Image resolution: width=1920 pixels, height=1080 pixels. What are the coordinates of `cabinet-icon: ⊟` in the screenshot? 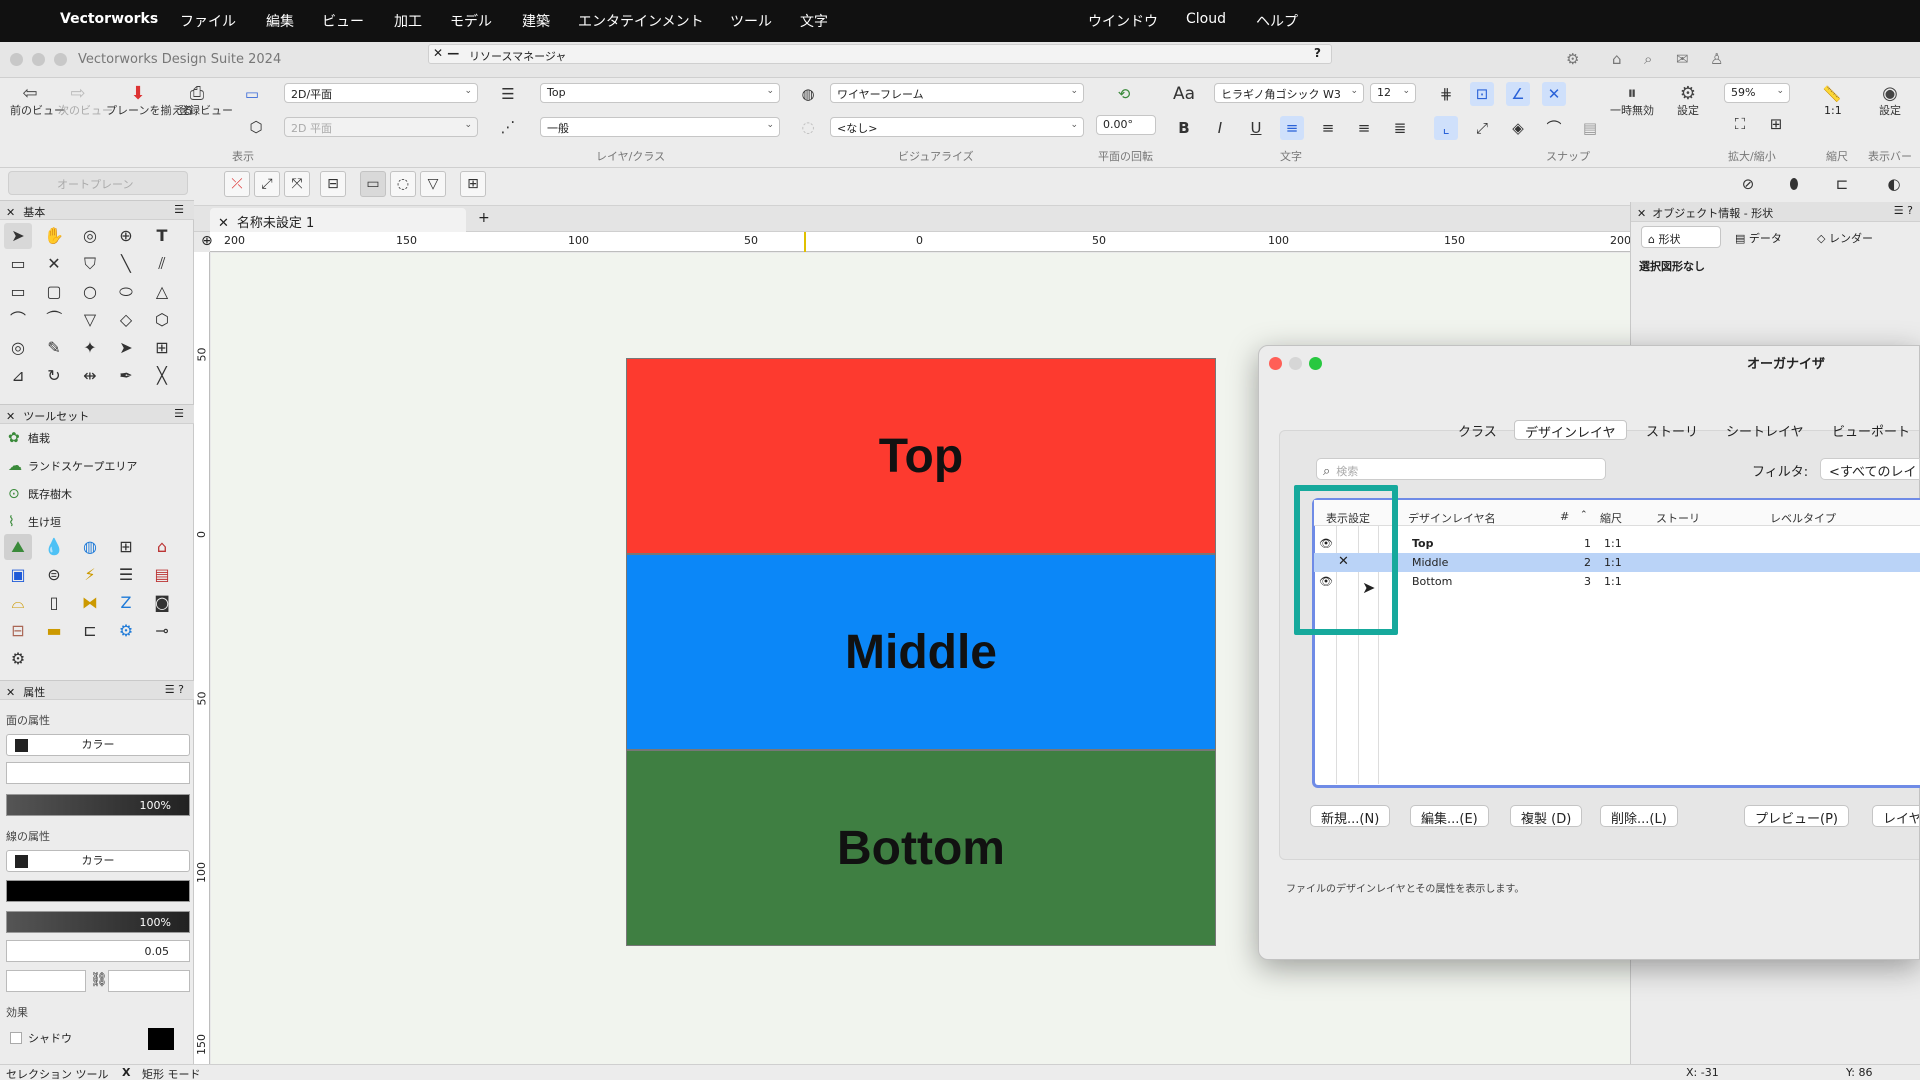 It's located at (18, 631).